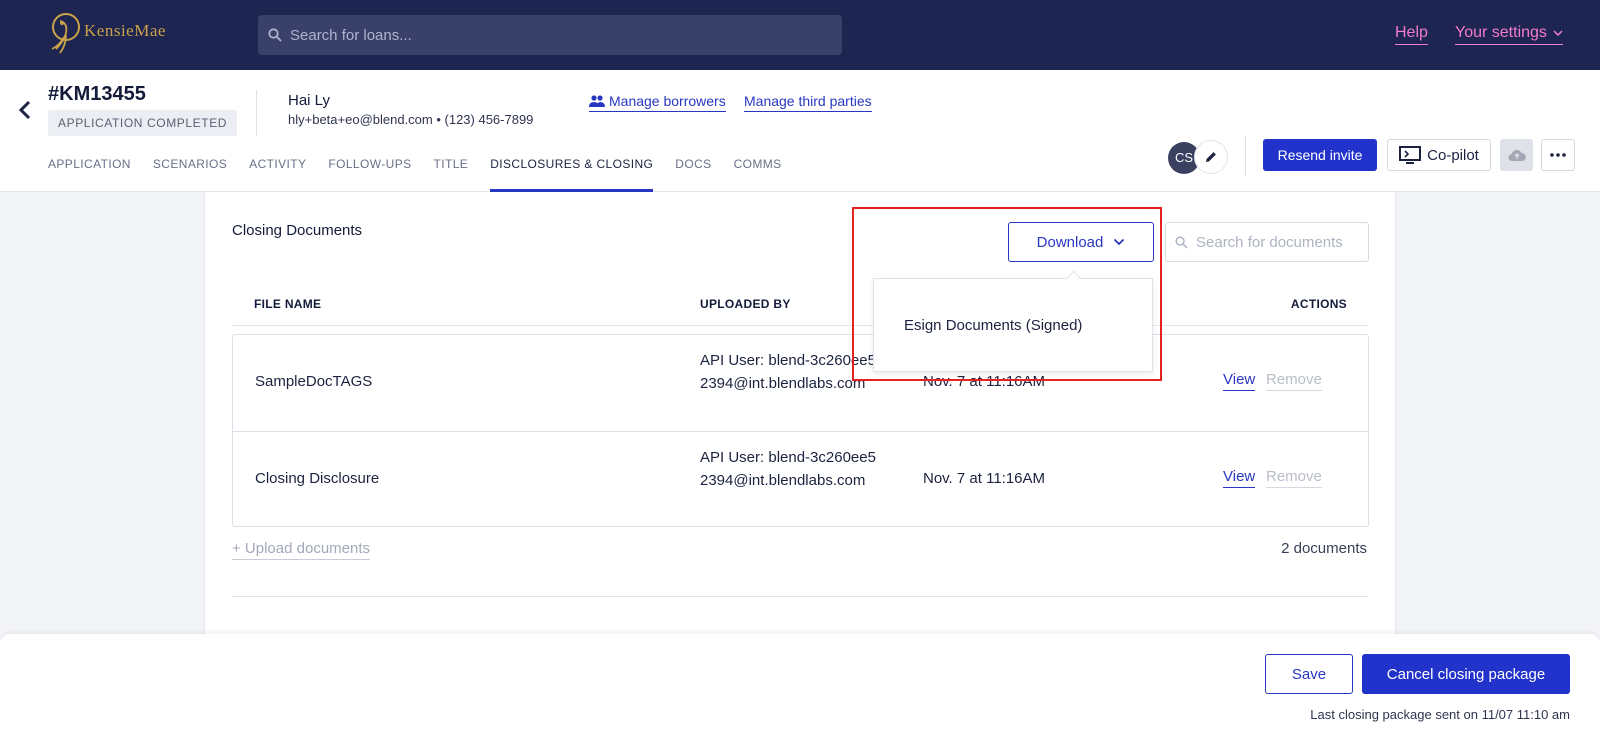  I want to click on tab-scenarios: SCENARIOS, so click(190, 174).